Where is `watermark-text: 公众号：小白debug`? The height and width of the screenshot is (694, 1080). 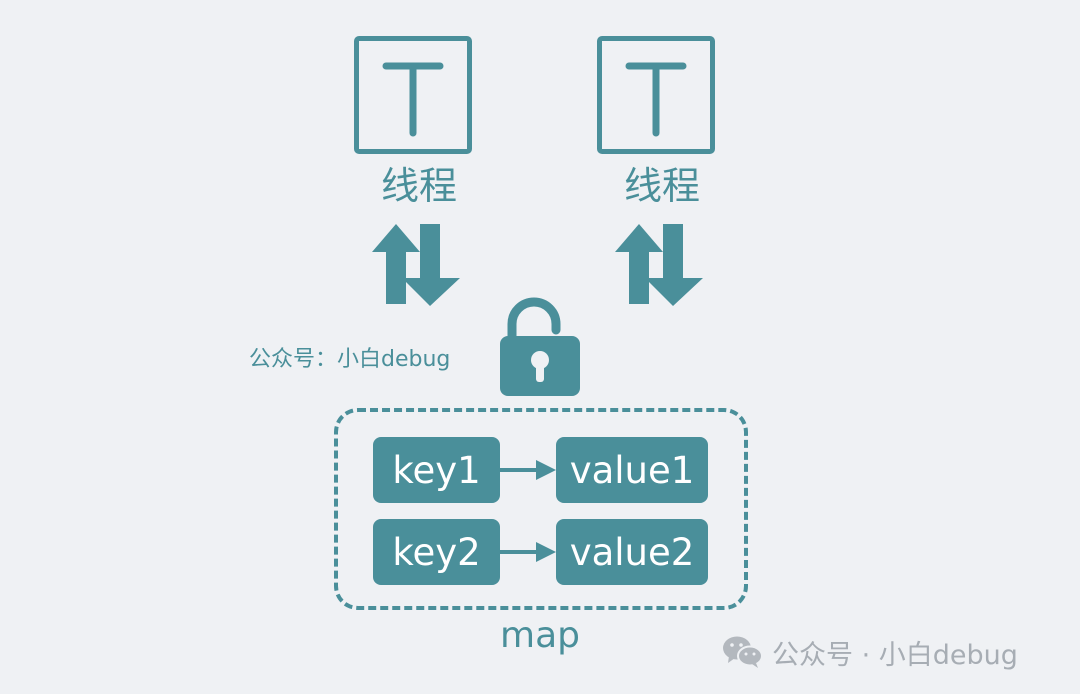
watermark-text: 公众号：小白debug is located at coordinates (350, 359).